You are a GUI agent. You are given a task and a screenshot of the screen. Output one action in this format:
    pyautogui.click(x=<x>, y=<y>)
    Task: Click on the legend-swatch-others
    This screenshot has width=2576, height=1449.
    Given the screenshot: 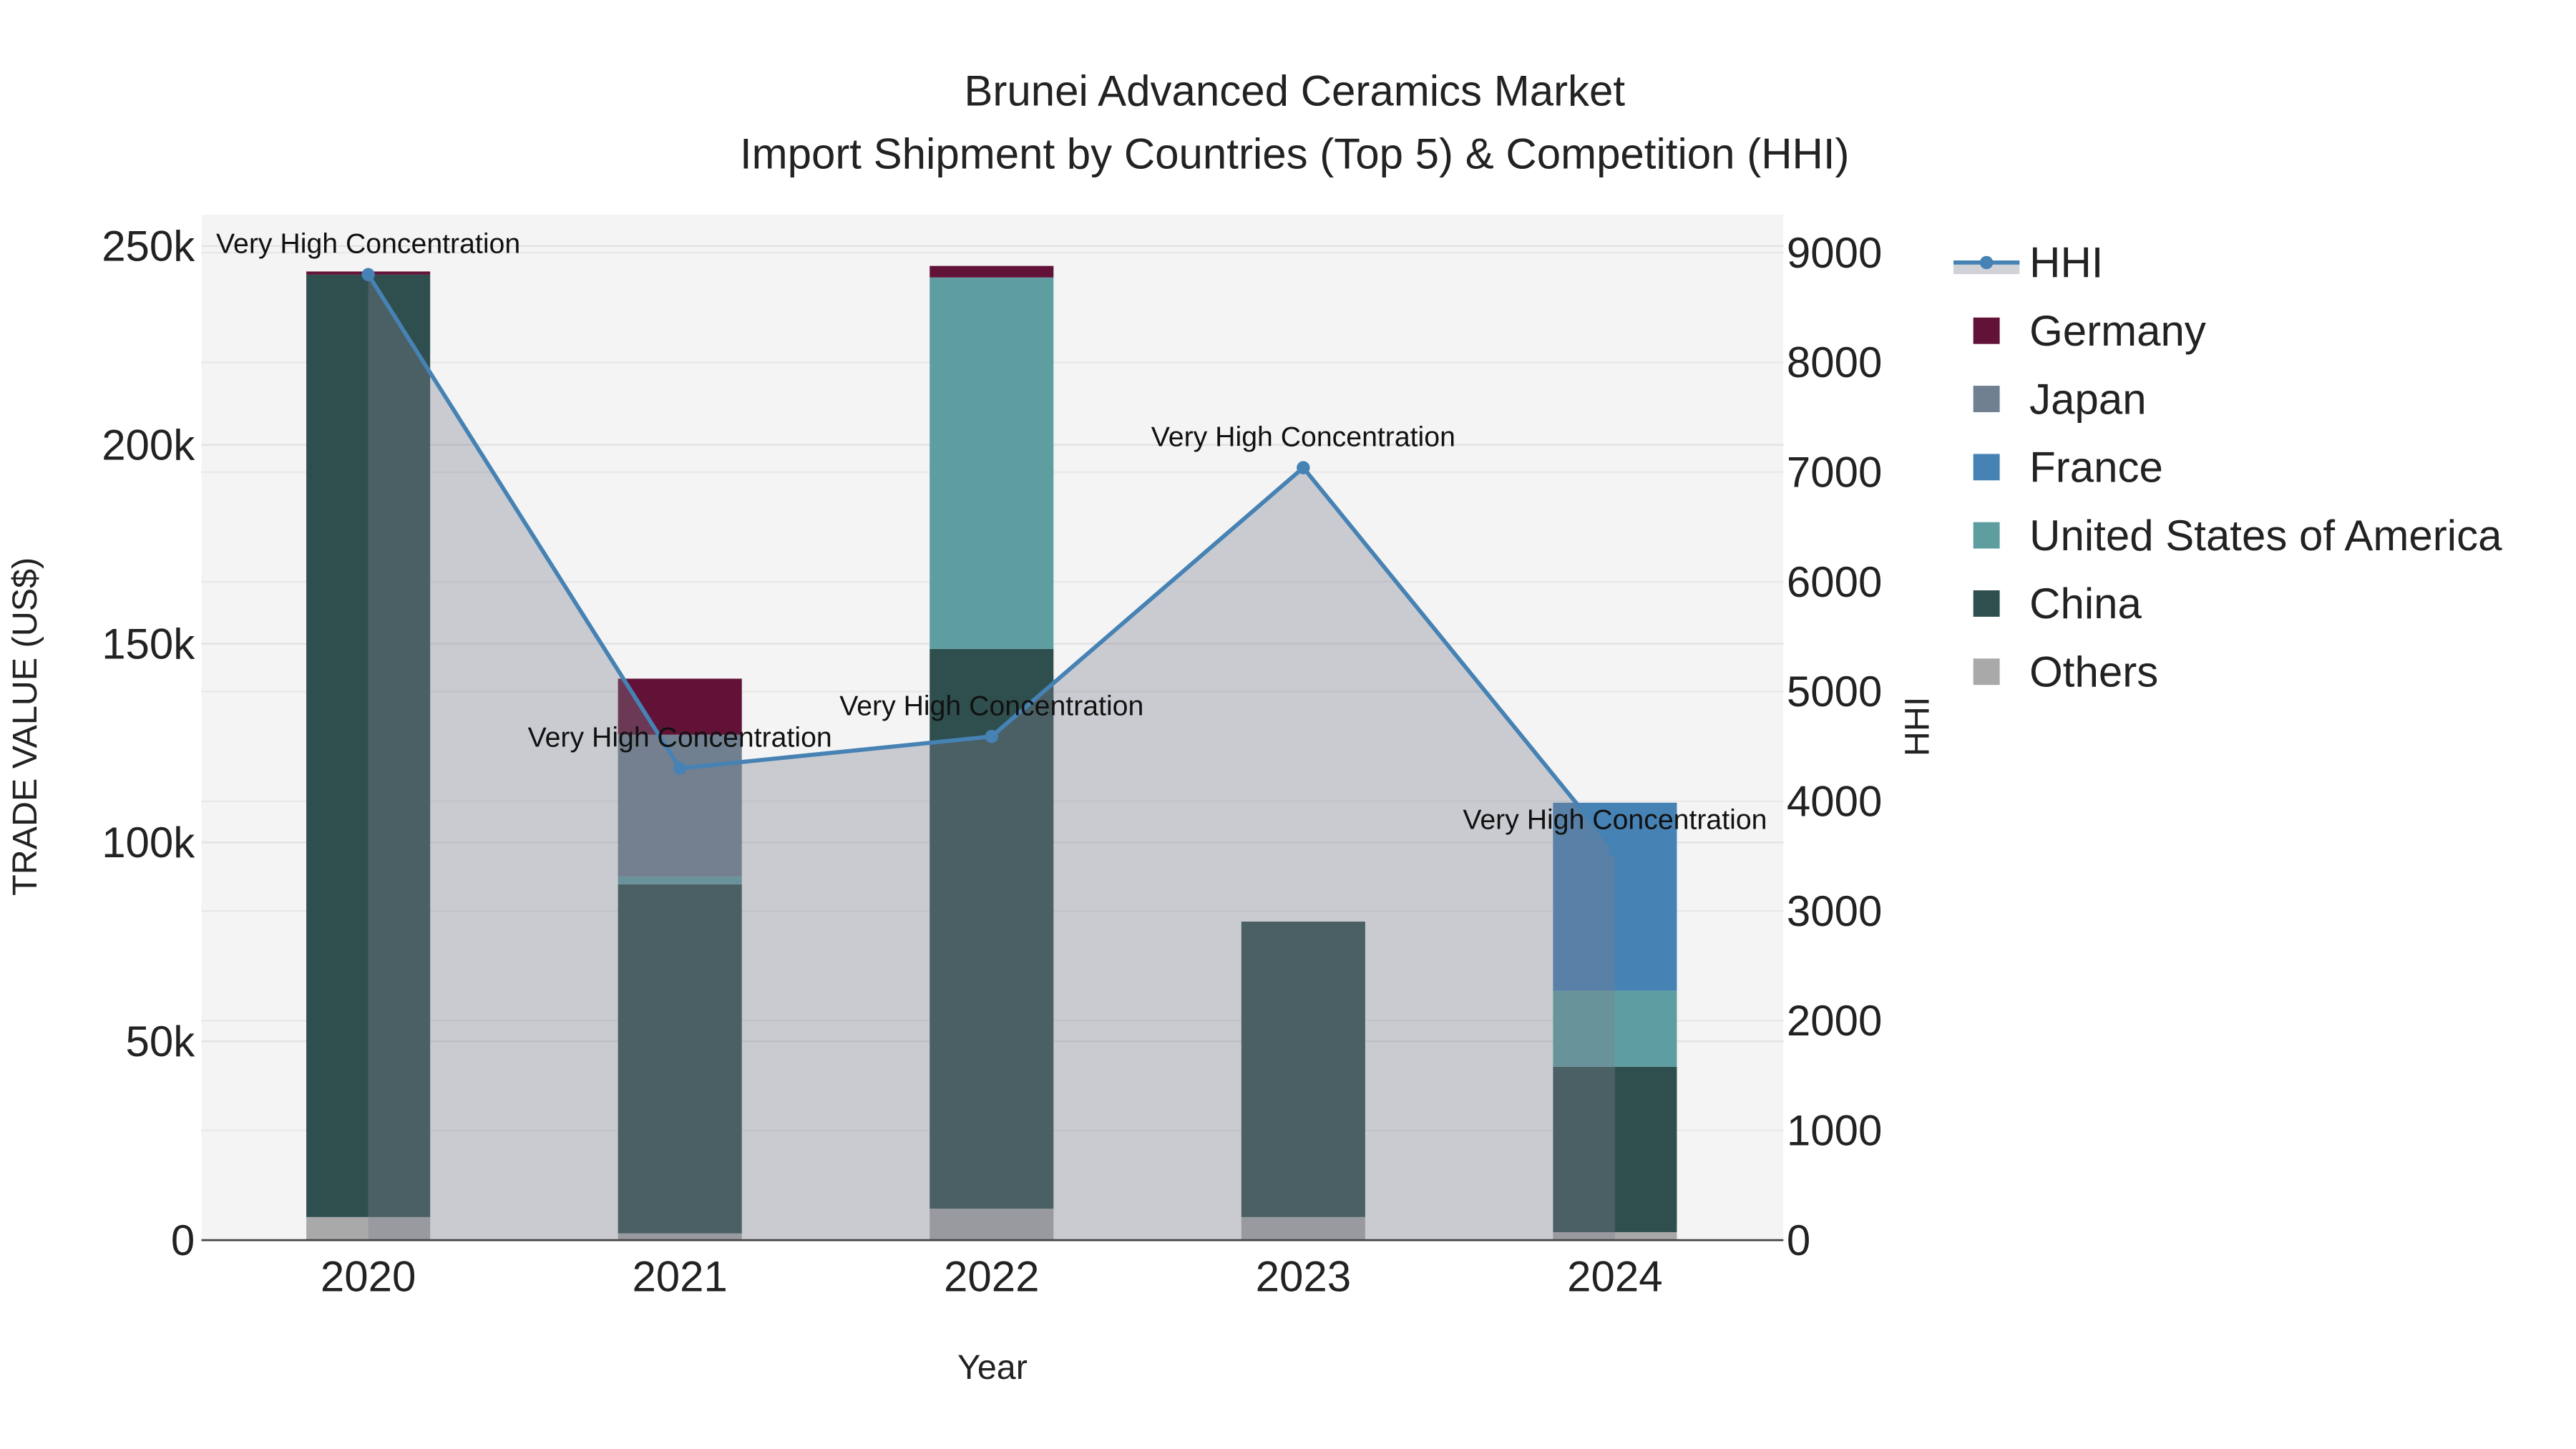 What is the action you would take?
    pyautogui.click(x=1987, y=672)
    